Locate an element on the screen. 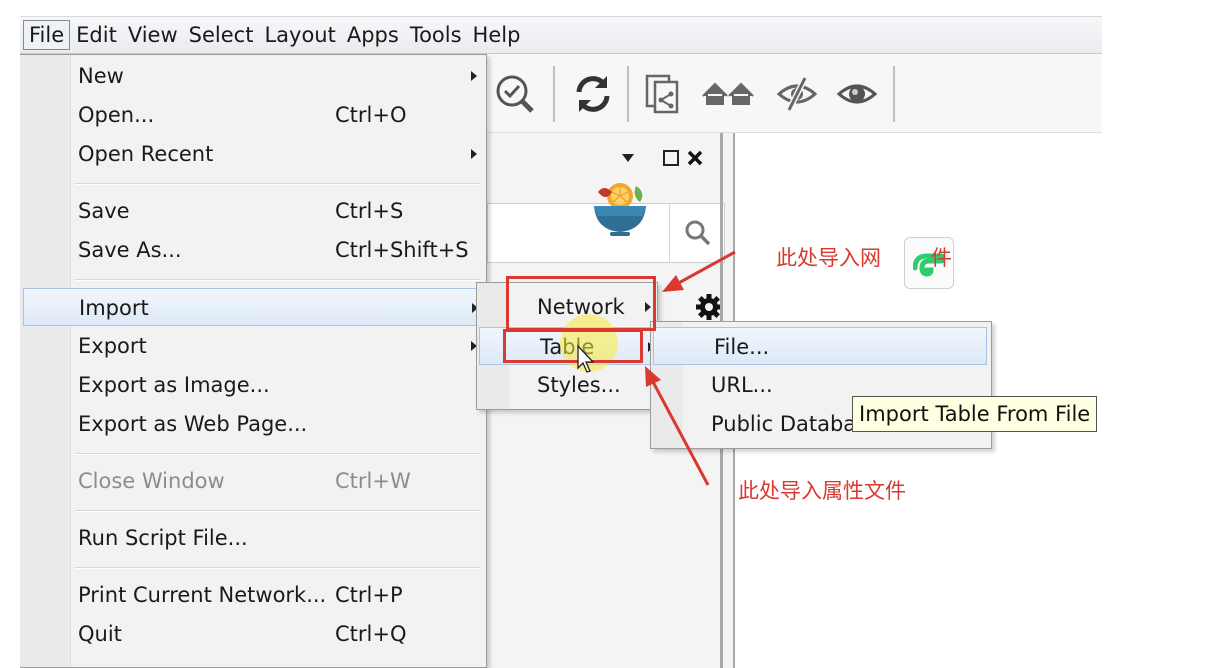  arrow-table is located at coordinates (677, 426).